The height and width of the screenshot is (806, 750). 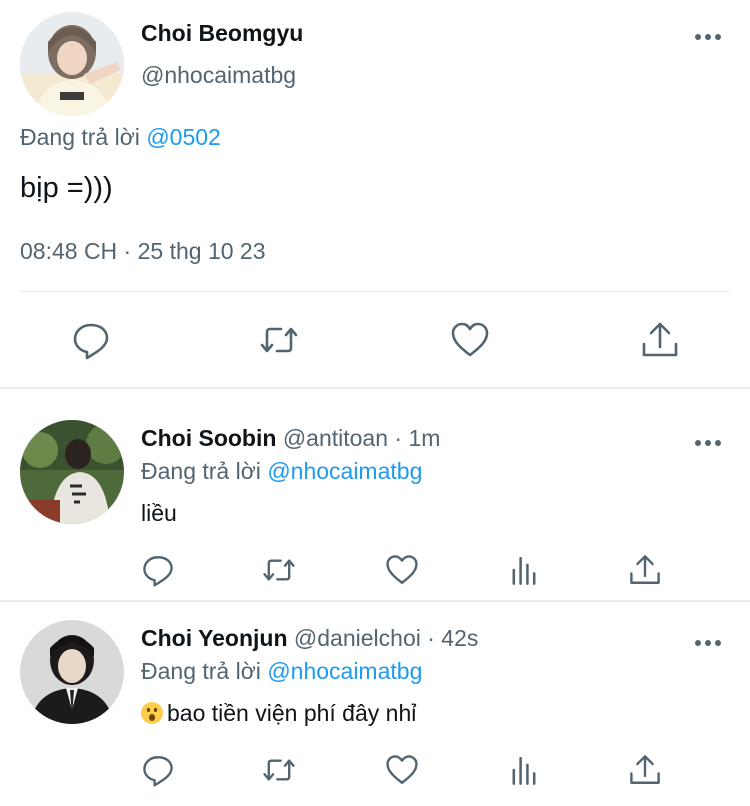 I want to click on author-handle: @antitoan, so click(x=335, y=438).